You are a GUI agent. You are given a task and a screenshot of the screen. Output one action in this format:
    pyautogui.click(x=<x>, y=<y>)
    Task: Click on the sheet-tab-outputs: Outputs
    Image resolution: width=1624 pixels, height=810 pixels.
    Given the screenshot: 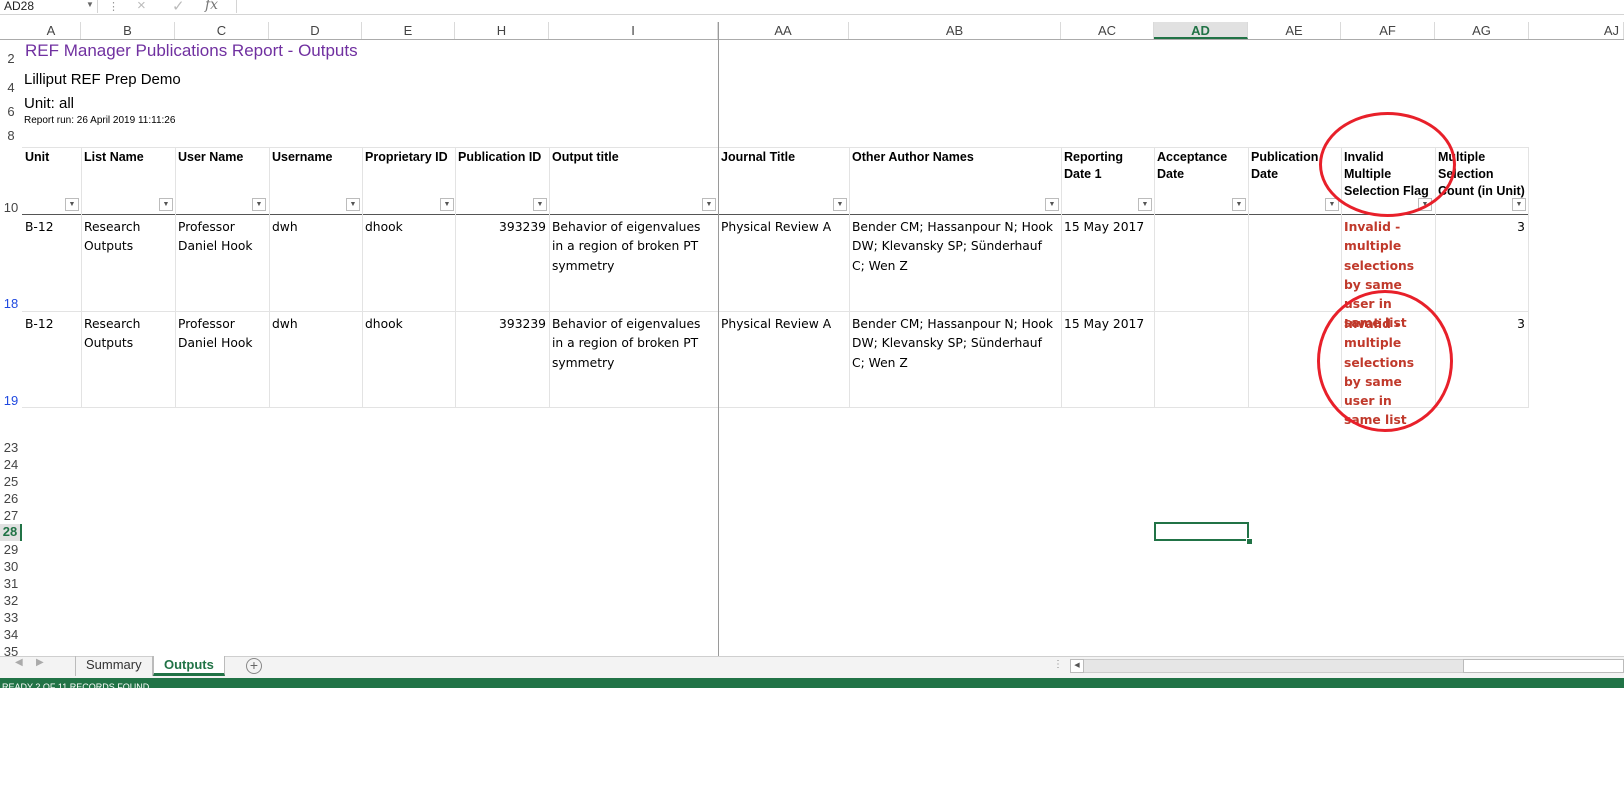 What is the action you would take?
    pyautogui.click(x=189, y=666)
    